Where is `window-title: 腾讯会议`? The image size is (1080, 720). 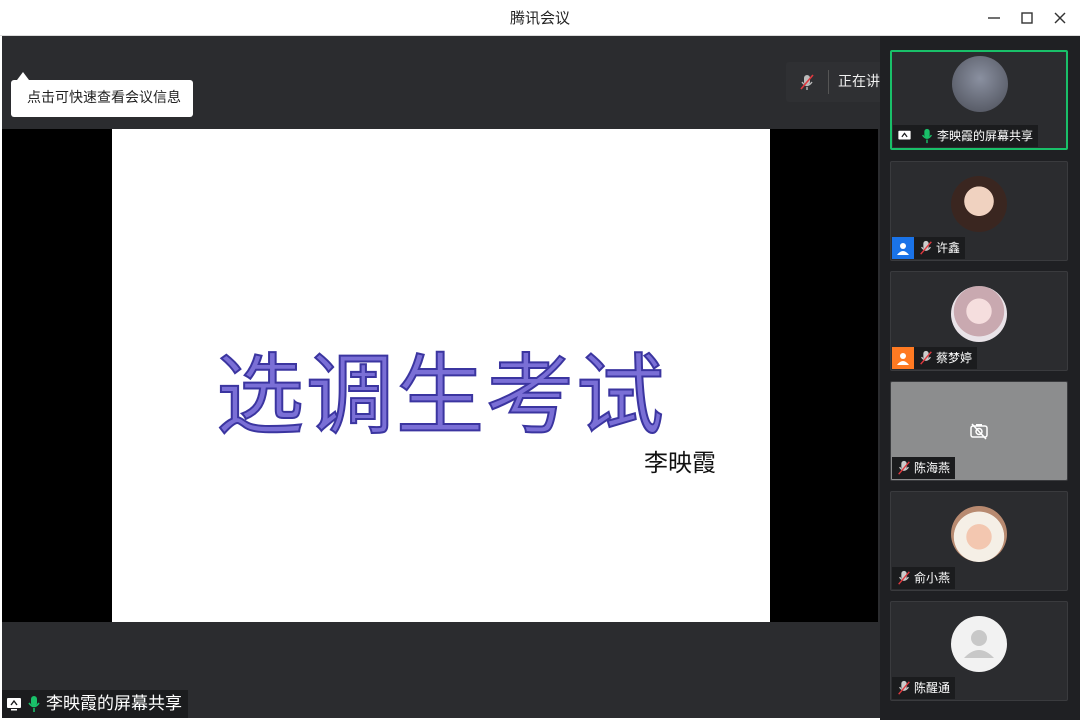
window-title: 腾讯会议 is located at coordinates (539, 18).